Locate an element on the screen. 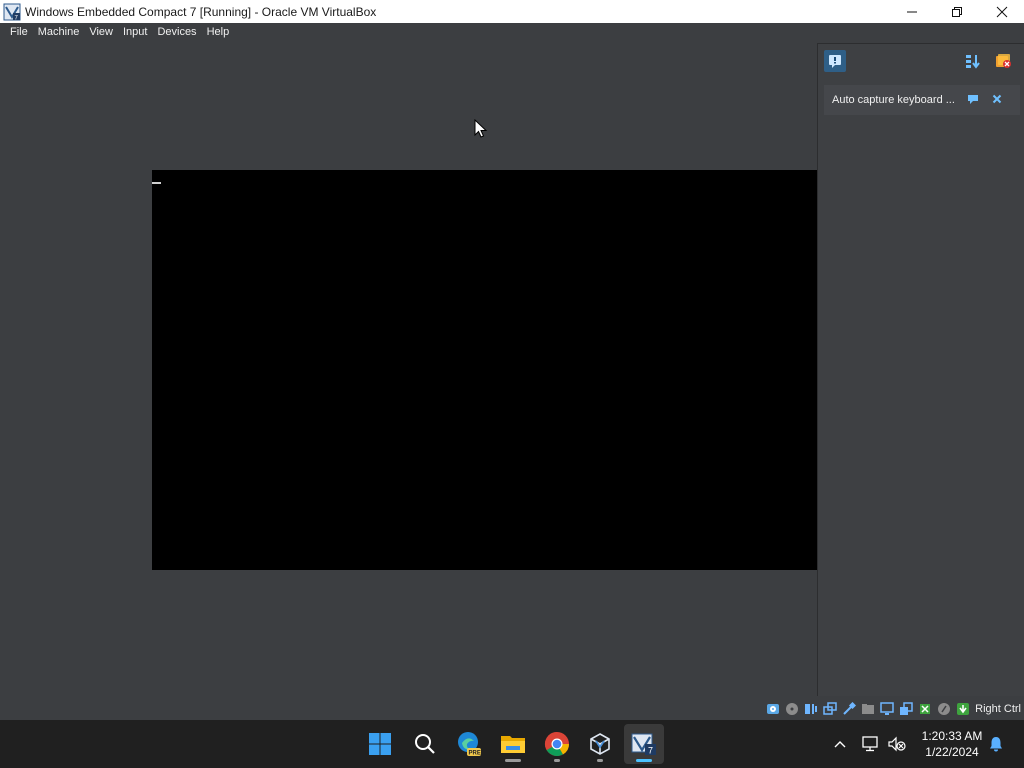 The width and height of the screenshot is (1024, 768). display-icon is located at coordinates (887, 709).